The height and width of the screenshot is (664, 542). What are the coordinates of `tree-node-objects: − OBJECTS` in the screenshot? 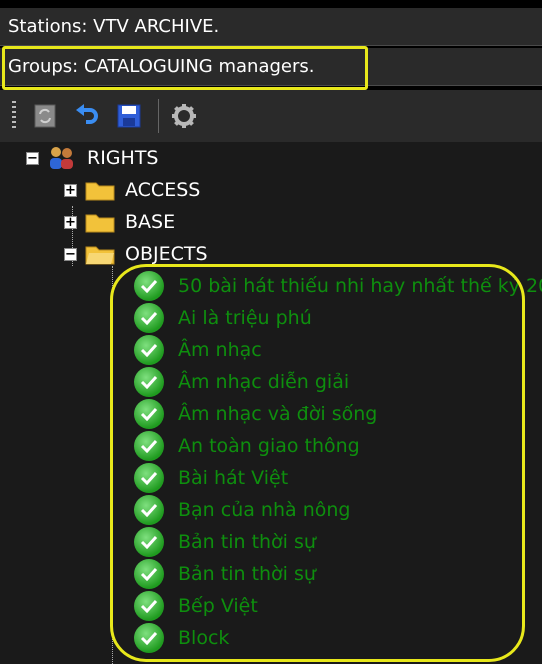 It's located at (136, 254).